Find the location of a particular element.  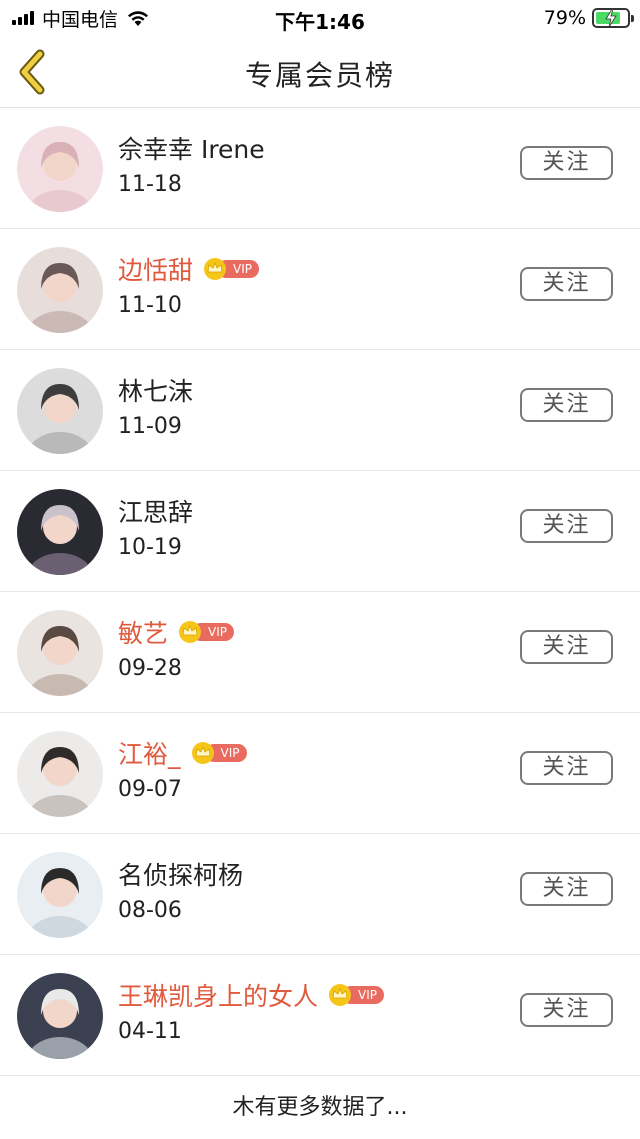

member-name: 名侦探柯杨 is located at coordinates (181, 875).